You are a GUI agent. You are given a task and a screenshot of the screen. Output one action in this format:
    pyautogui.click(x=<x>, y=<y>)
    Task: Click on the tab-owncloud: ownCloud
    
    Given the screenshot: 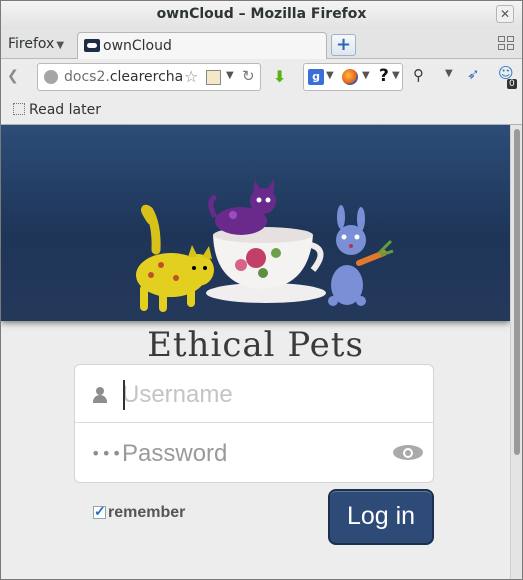 What is the action you would take?
    pyautogui.click(x=202, y=46)
    